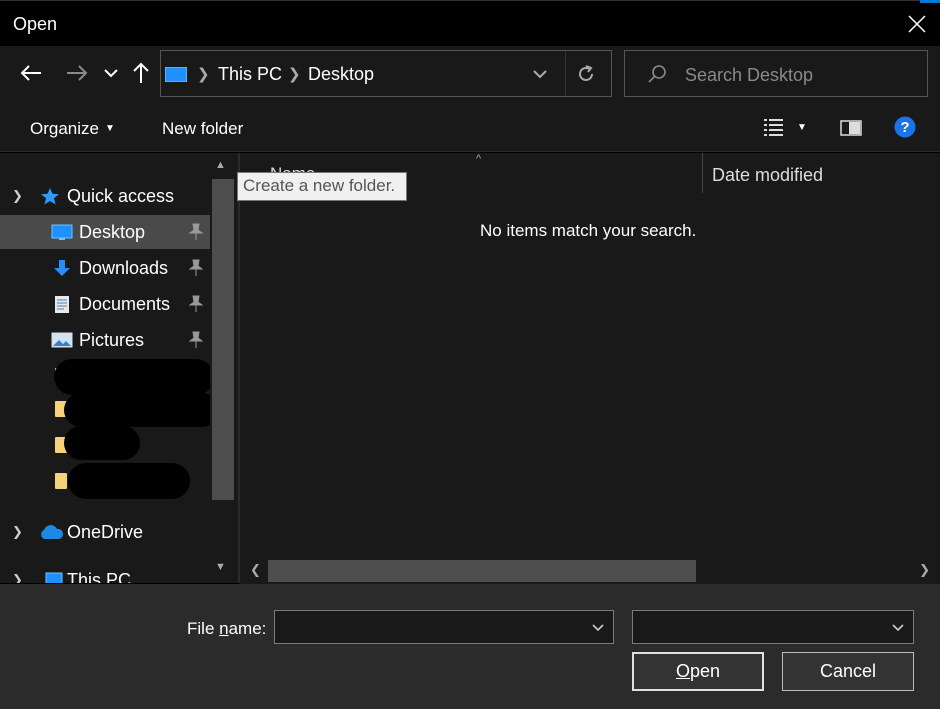 Image resolution: width=940 pixels, height=709 pixels. I want to click on folder-icon, so click(61, 481).